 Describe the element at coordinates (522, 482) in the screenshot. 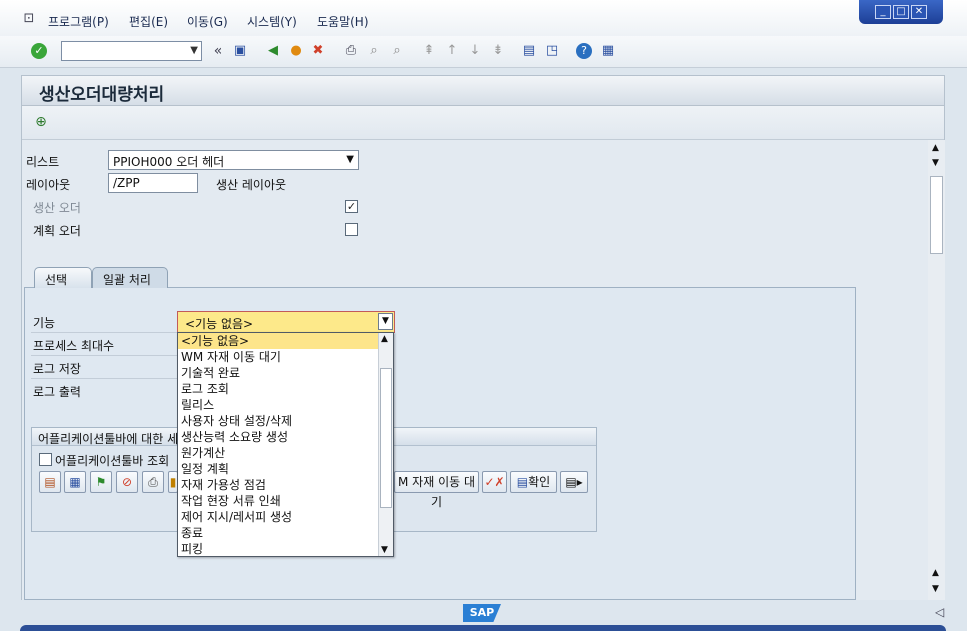

I see `confirm-icon: ▤` at that location.